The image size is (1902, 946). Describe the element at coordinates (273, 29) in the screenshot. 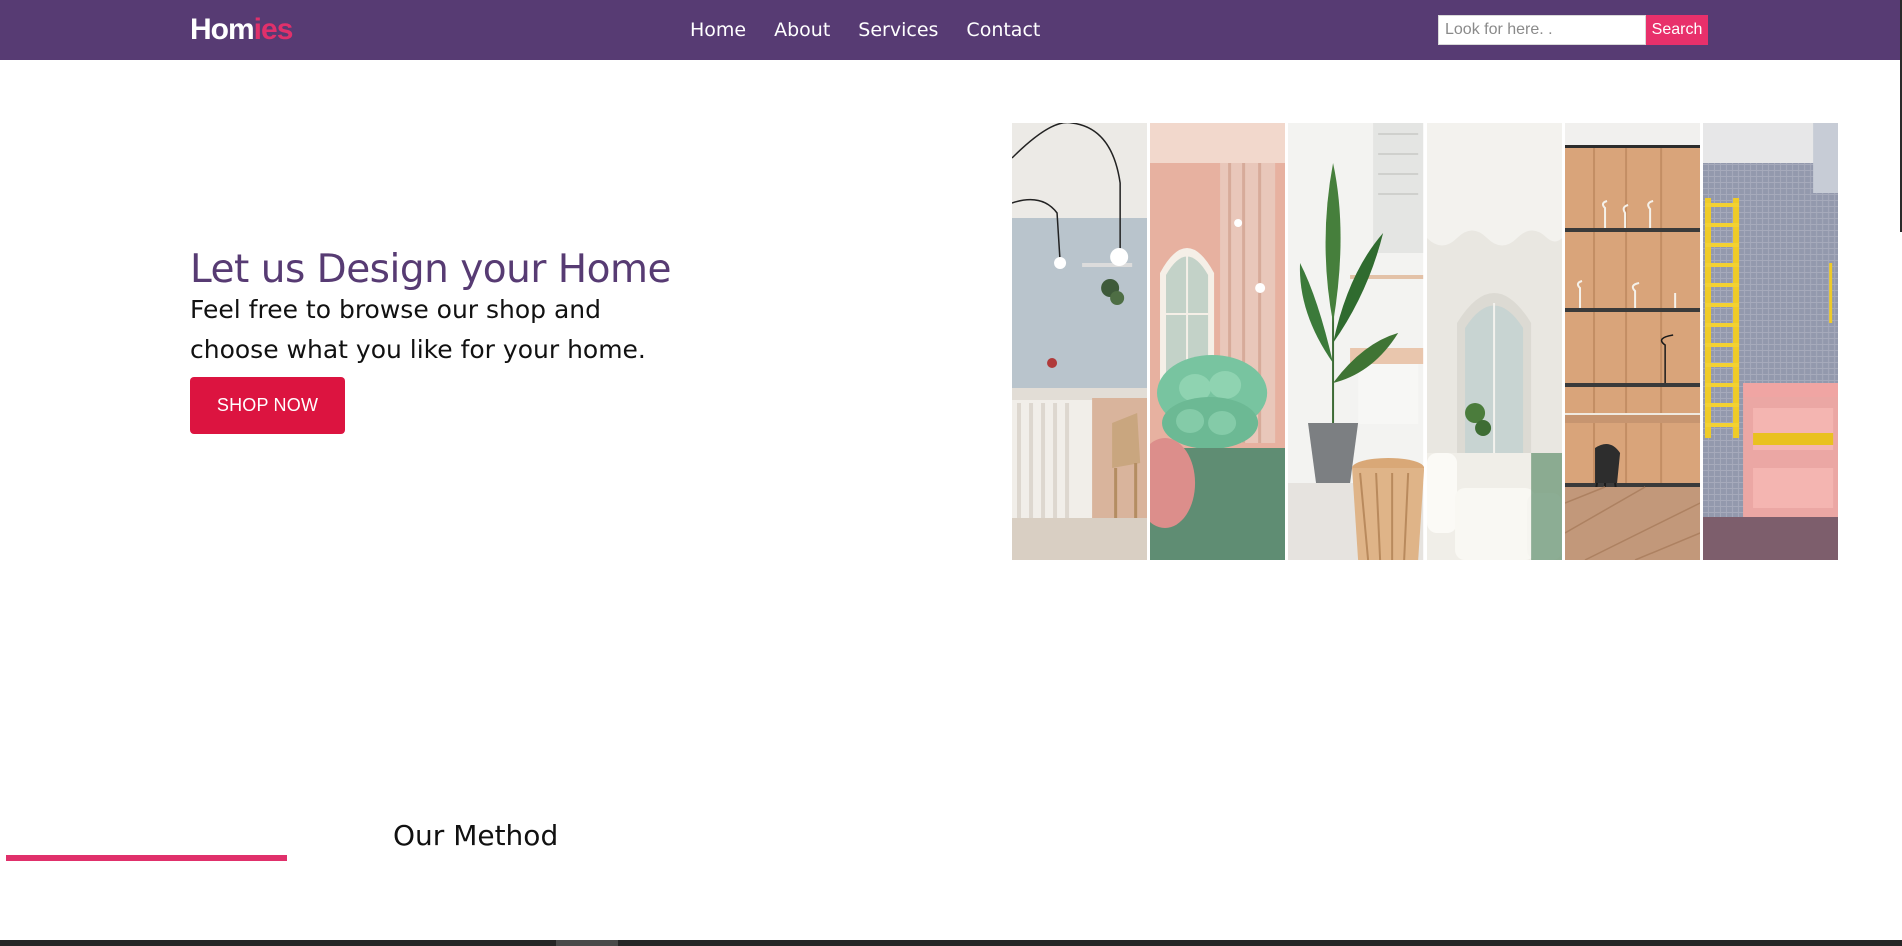

I see `logo-text-accent: ies` at that location.